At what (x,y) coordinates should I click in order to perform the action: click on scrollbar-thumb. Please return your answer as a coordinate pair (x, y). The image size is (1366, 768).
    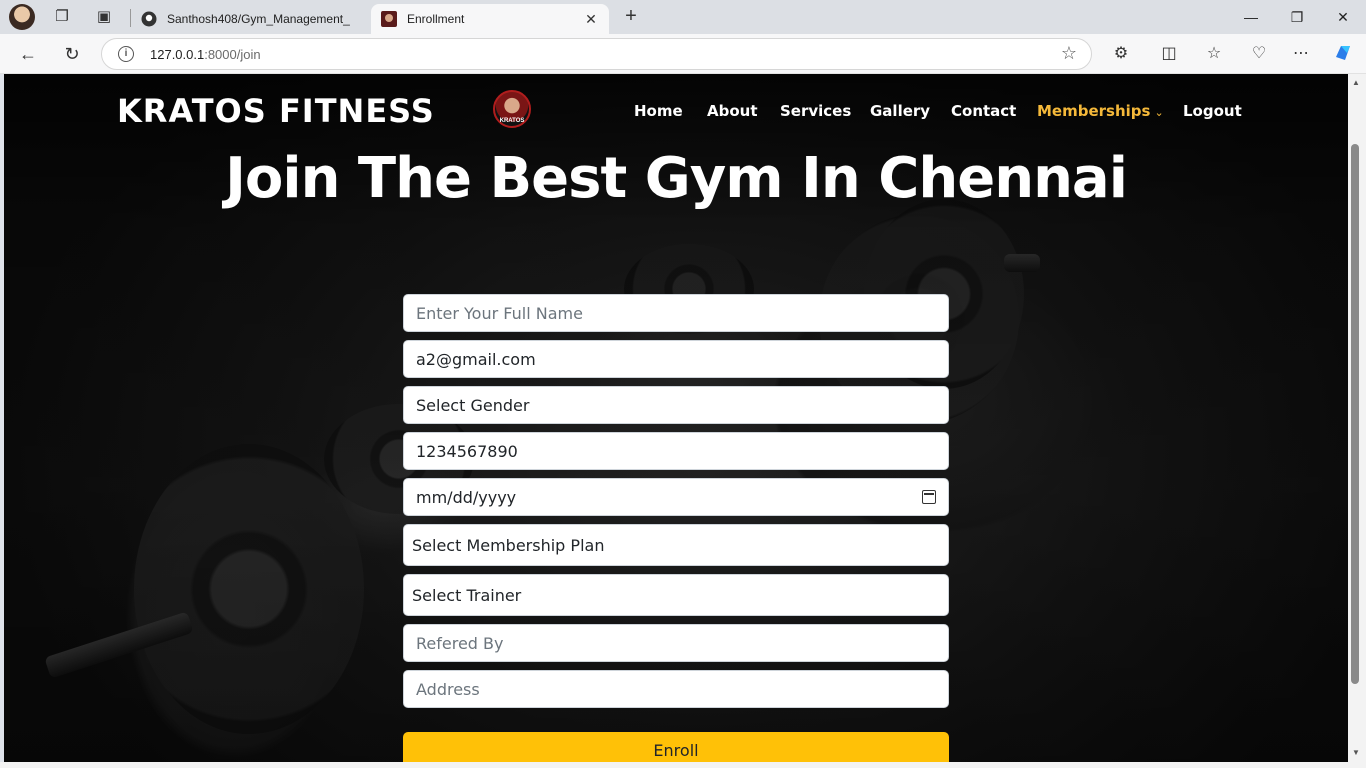
    Looking at the image, I should click on (1355, 414).